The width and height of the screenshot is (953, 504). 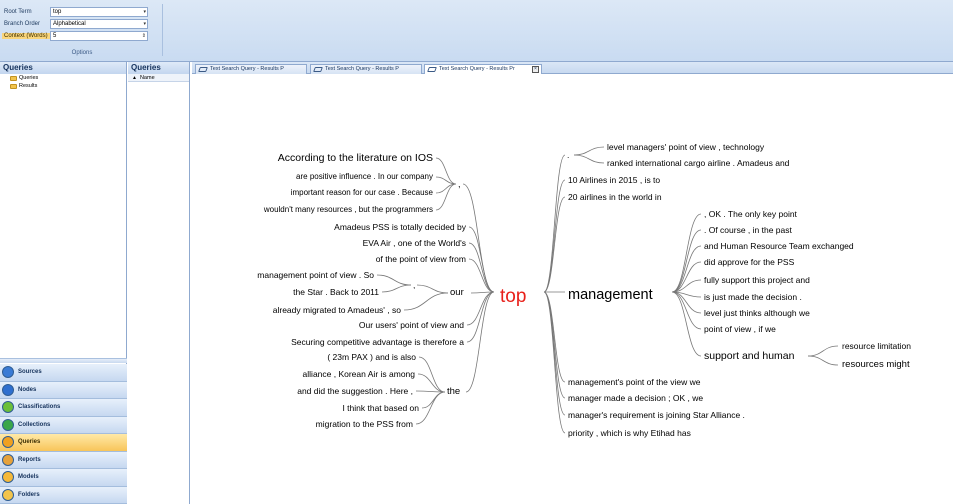 I want to click on tab-text-search-query-2: Text Search Query - Results P, so click(x=366, y=69).